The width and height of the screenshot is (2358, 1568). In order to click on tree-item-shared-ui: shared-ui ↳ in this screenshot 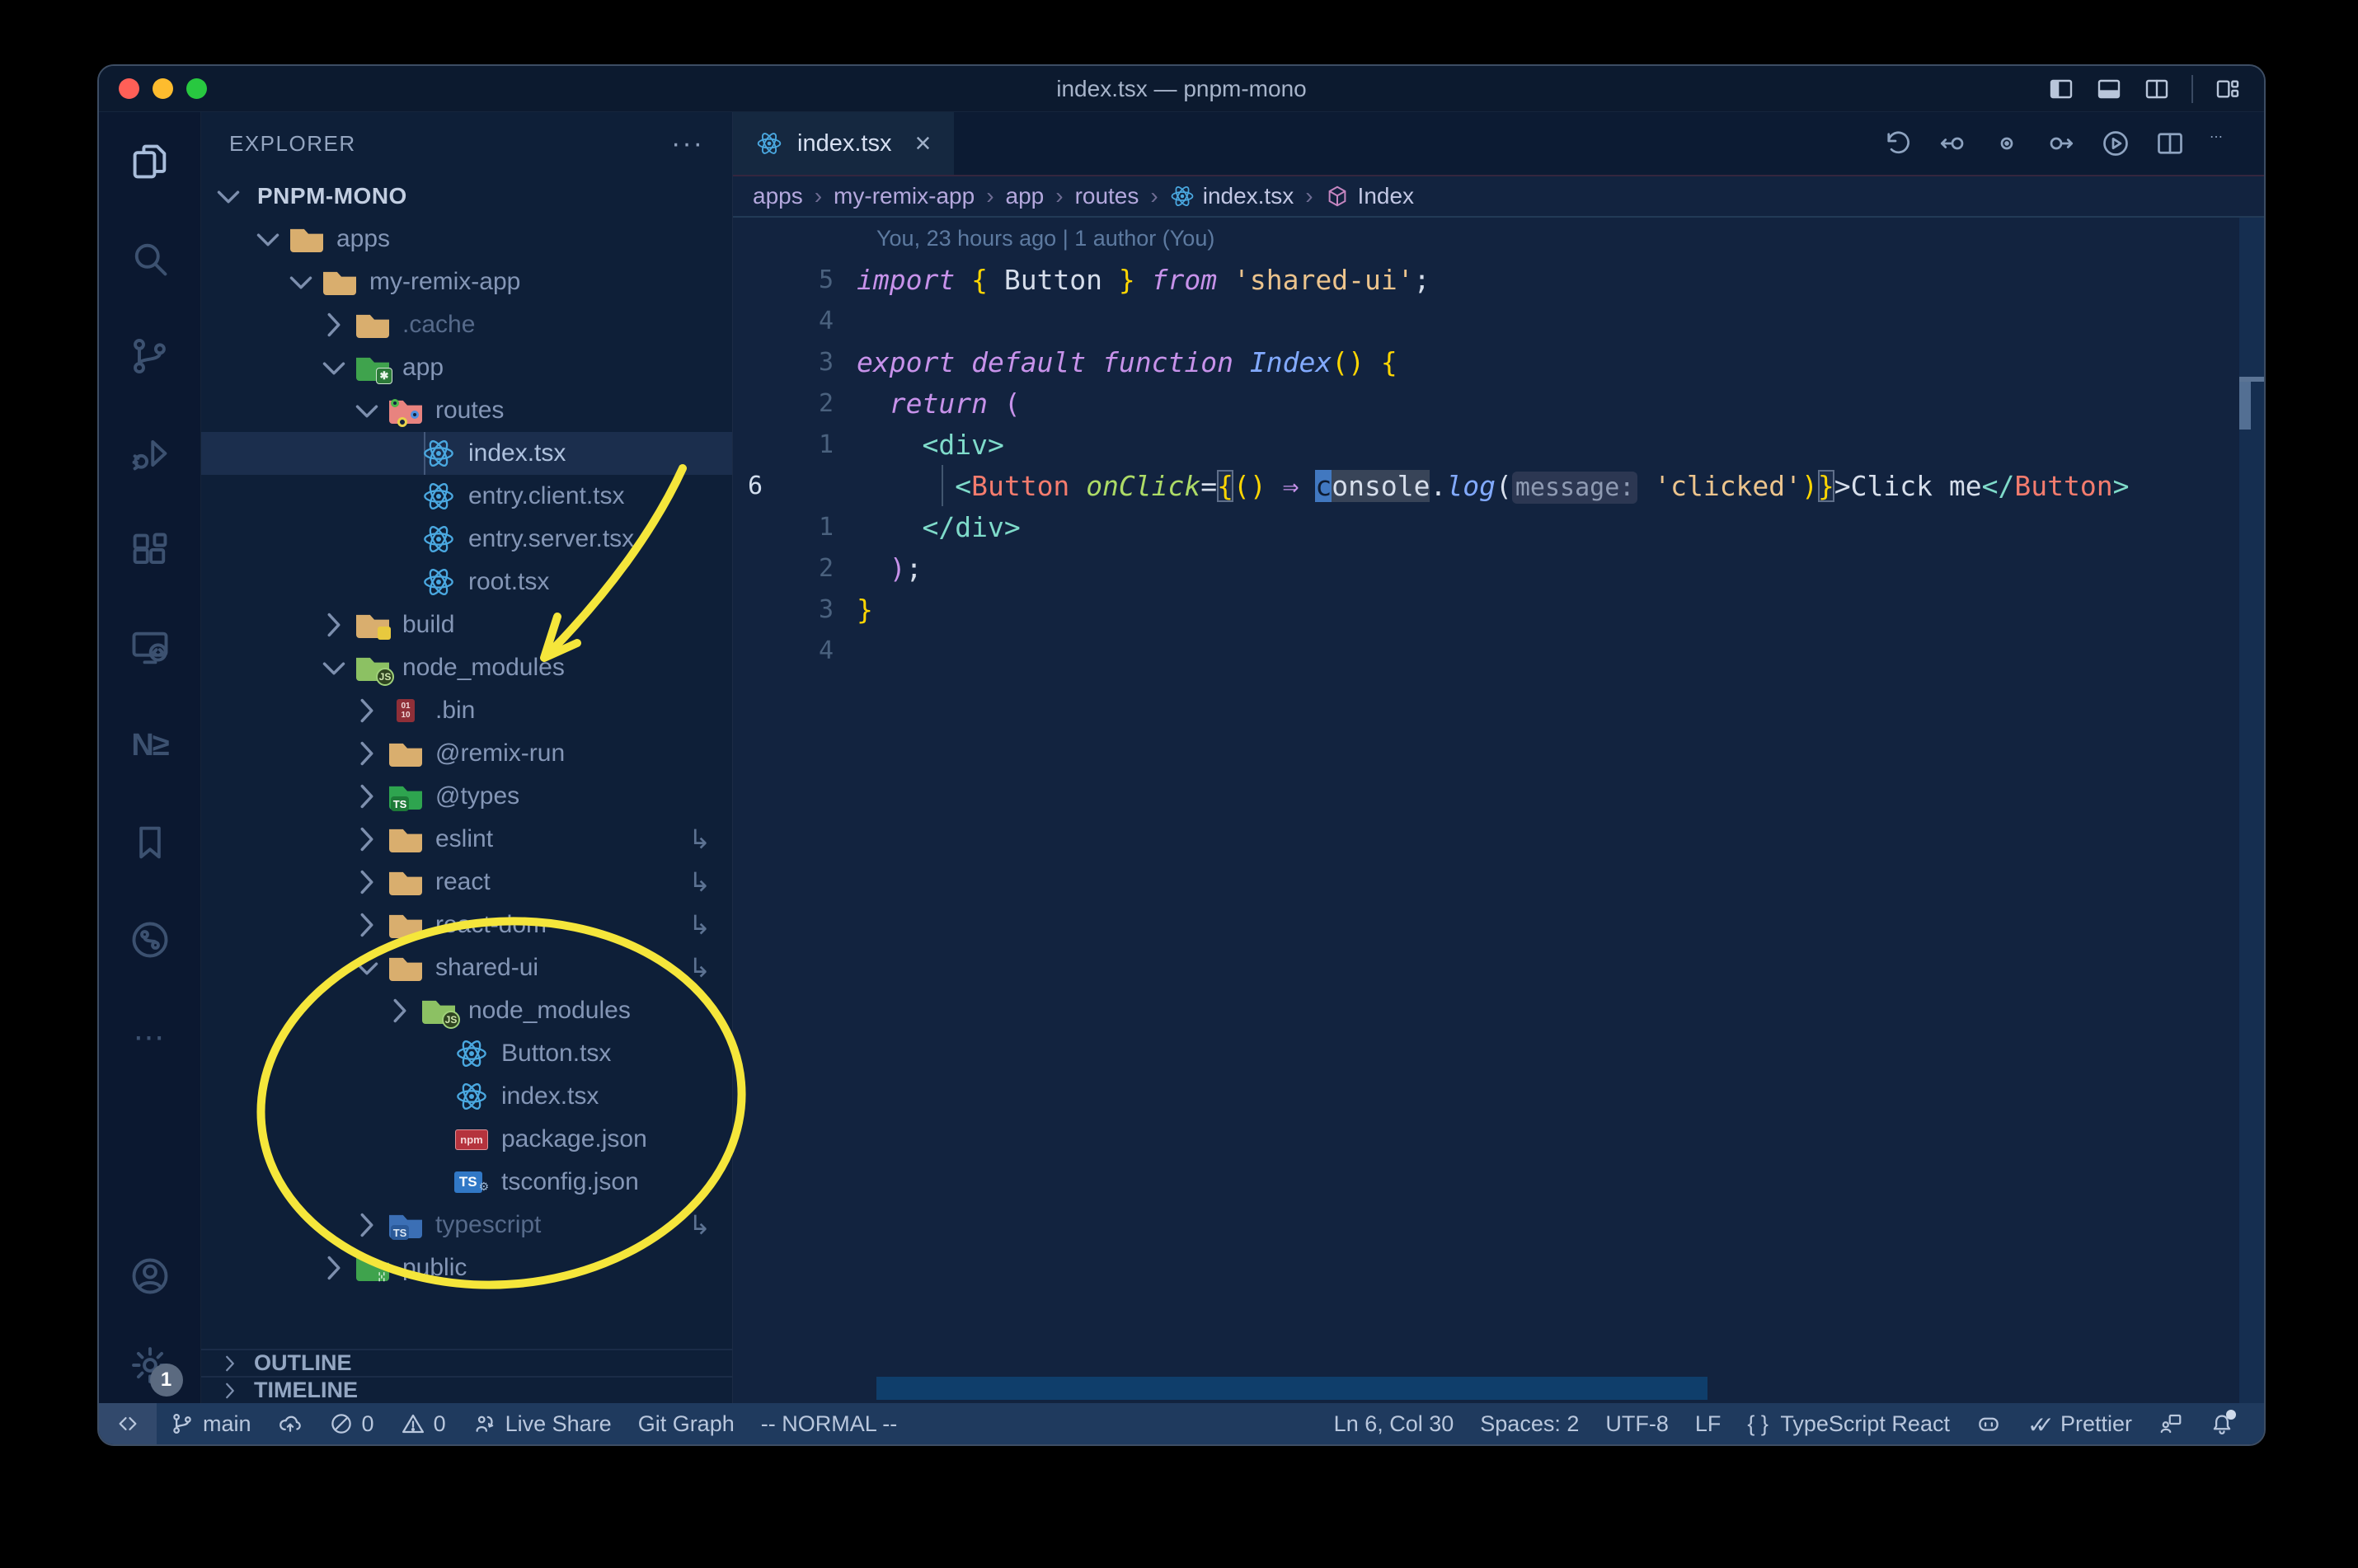, I will do `click(467, 967)`.